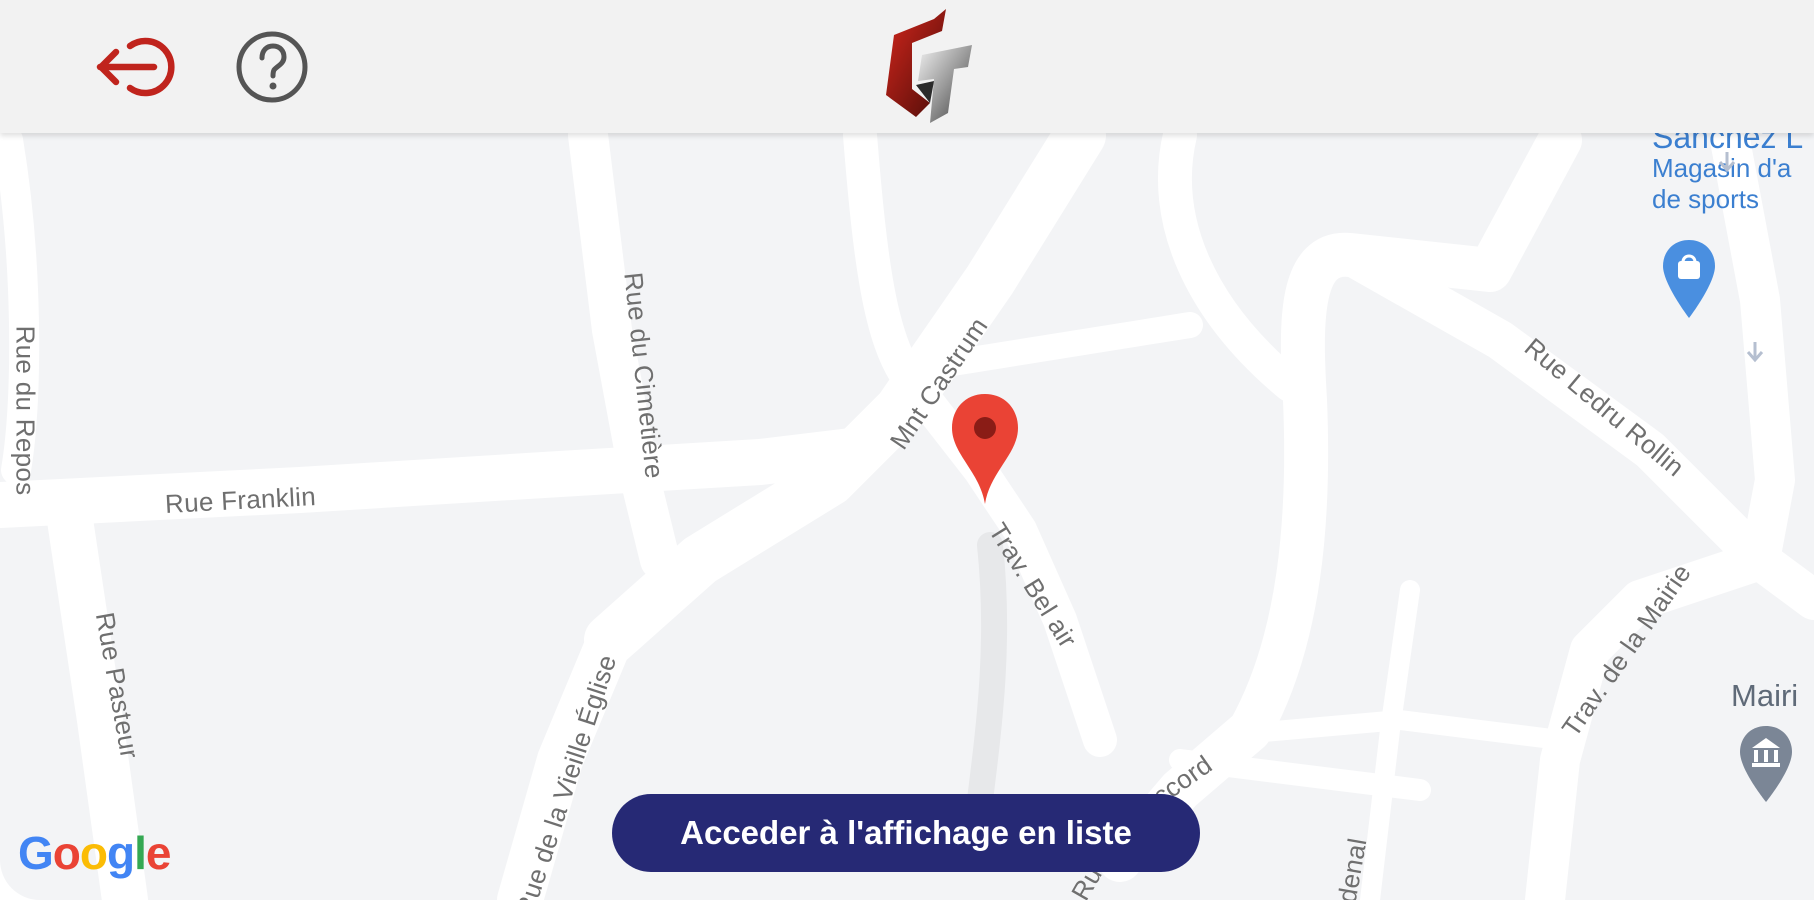 This screenshot has height=900, width=1814. Describe the element at coordinates (906, 833) in the screenshot. I see `list-view-button: Acceder à l'affichage en liste` at that location.